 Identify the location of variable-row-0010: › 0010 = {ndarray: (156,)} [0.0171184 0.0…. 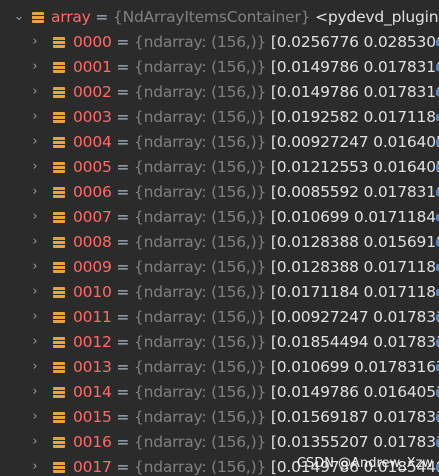
(219, 292).